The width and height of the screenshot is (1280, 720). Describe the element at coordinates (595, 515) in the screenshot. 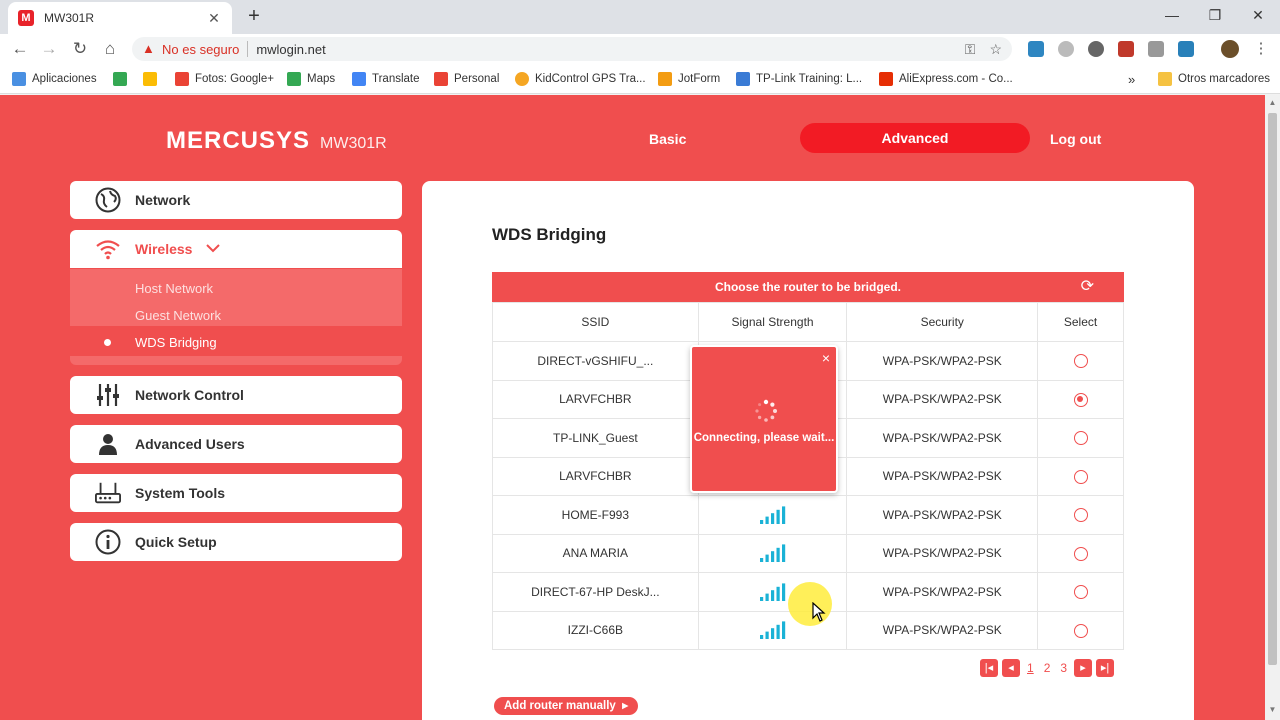

I see `cell-ssid: HOME-F993` at that location.